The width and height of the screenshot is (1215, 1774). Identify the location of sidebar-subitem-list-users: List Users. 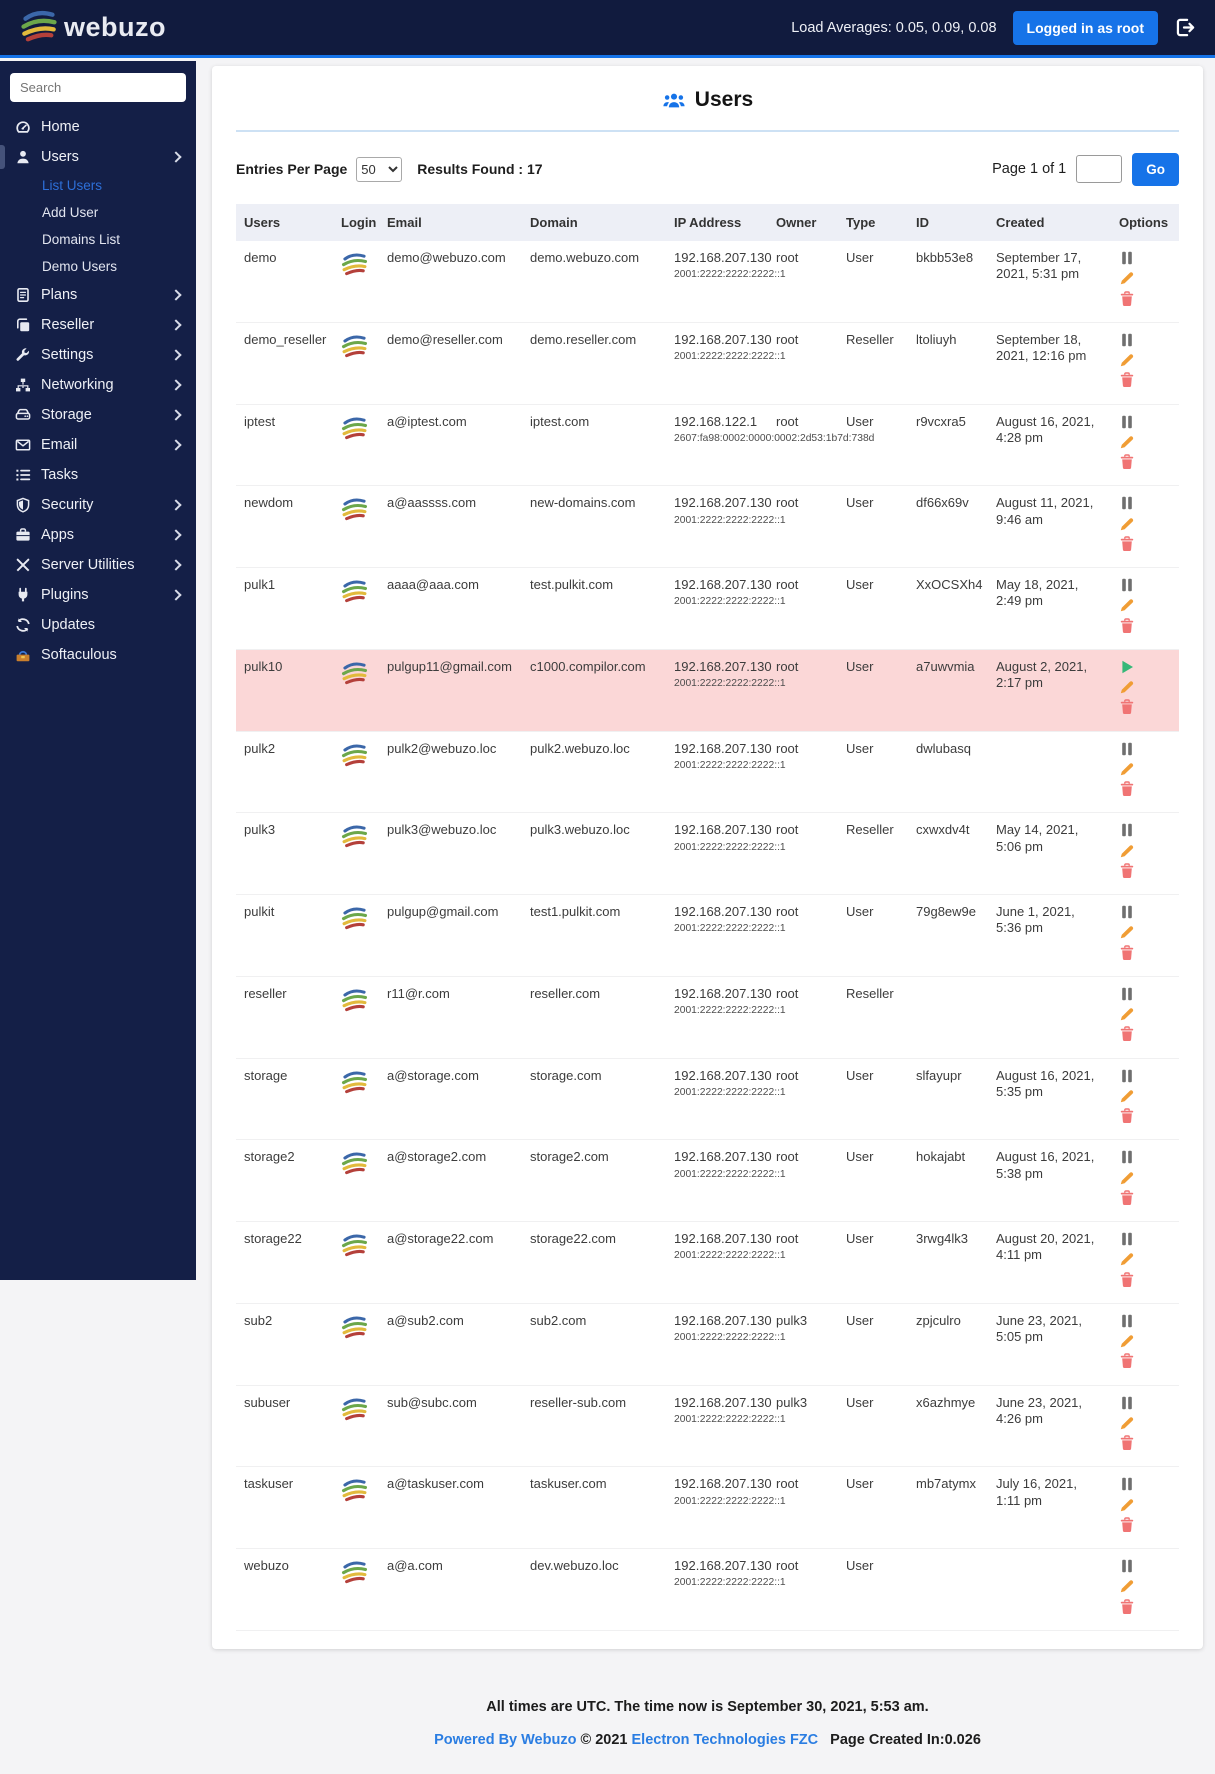
(98, 185).